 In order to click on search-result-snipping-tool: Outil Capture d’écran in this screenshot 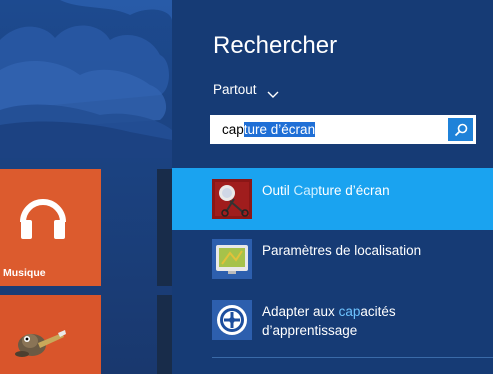, I will do `click(332, 199)`.